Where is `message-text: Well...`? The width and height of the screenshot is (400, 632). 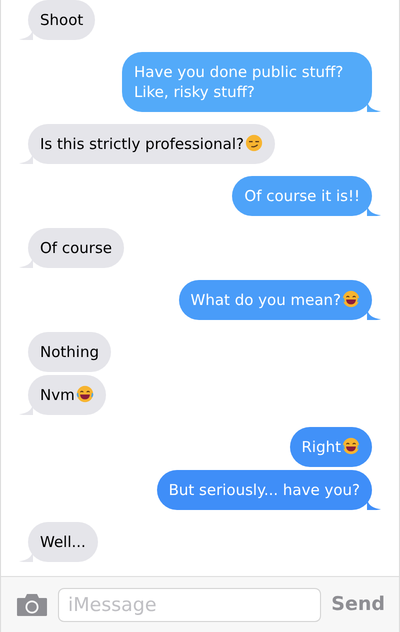 message-text: Well... is located at coordinates (63, 542).